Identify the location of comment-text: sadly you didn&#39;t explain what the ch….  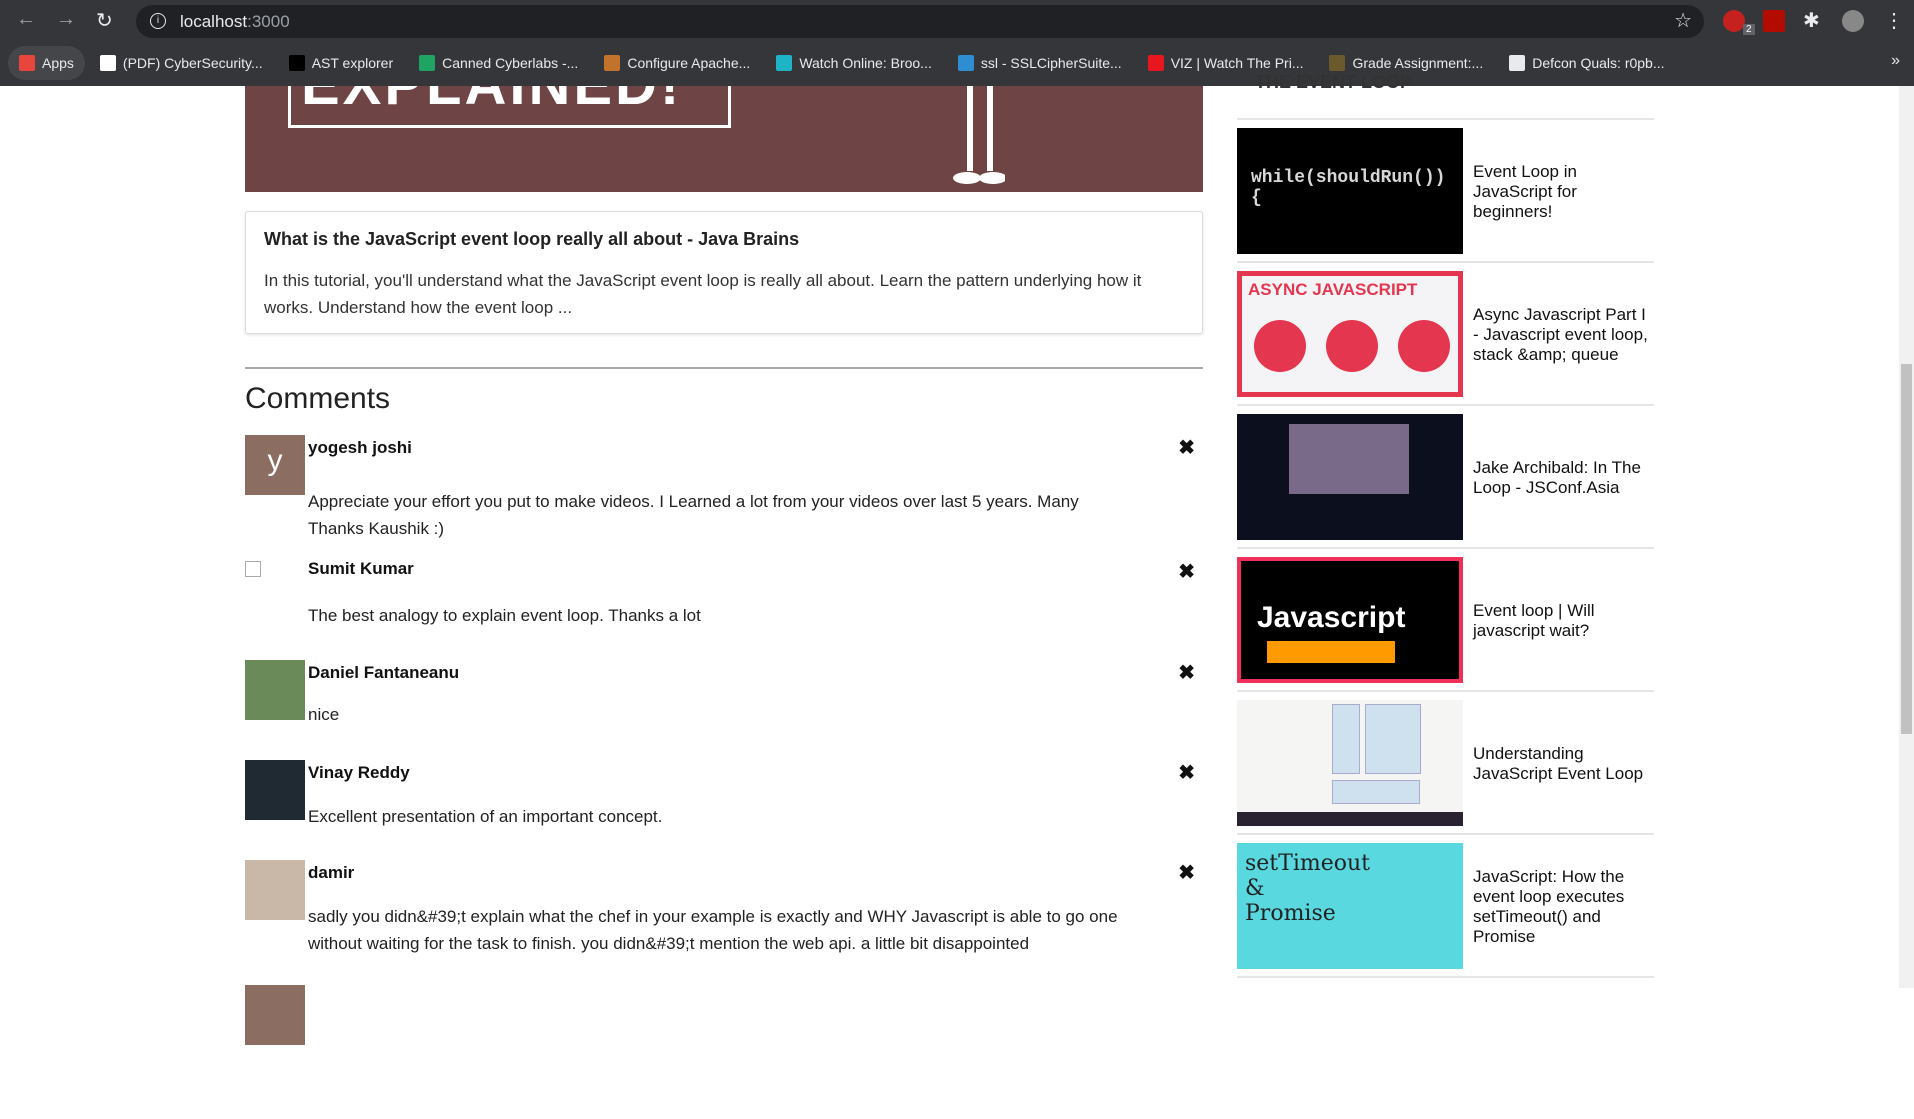
(713, 930).